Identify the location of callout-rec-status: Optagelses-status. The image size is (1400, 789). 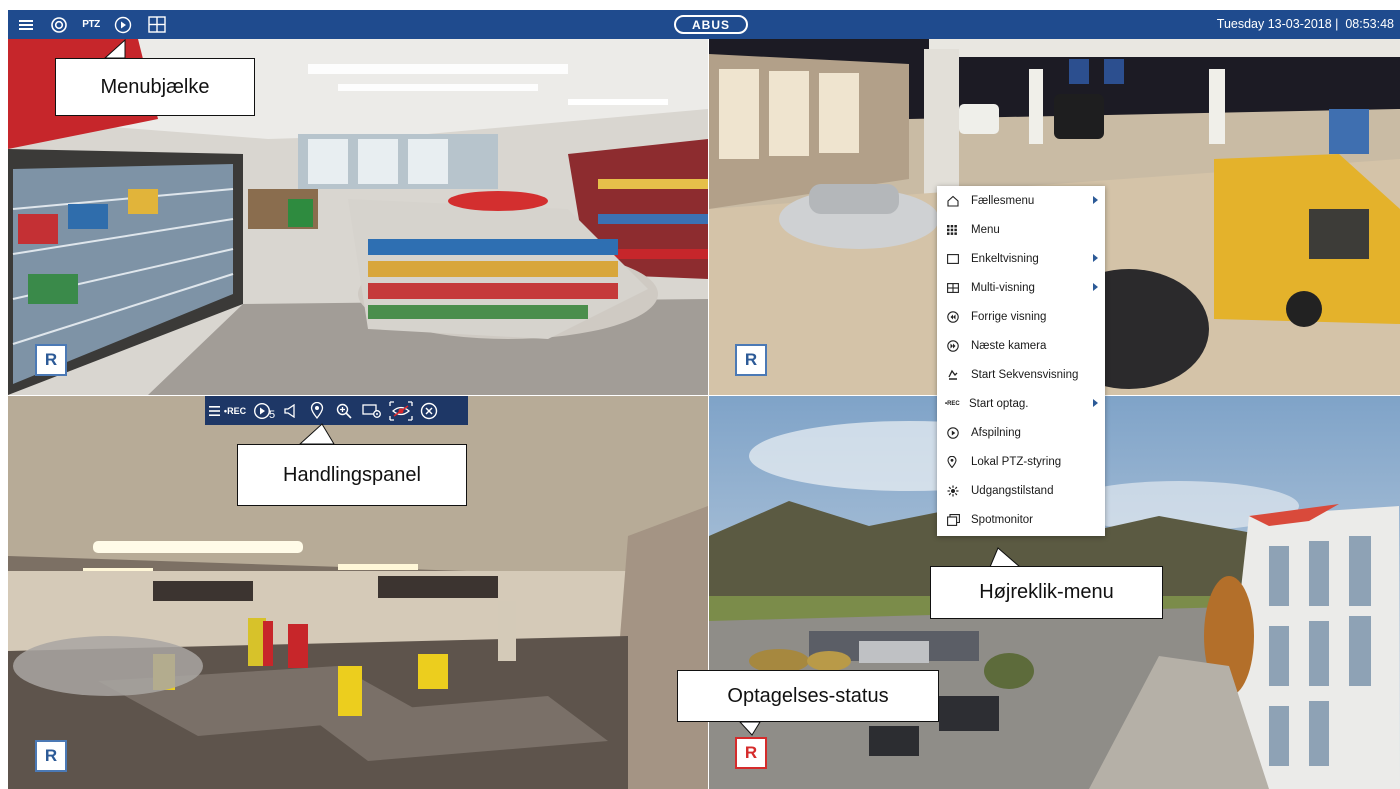
(808, 696).